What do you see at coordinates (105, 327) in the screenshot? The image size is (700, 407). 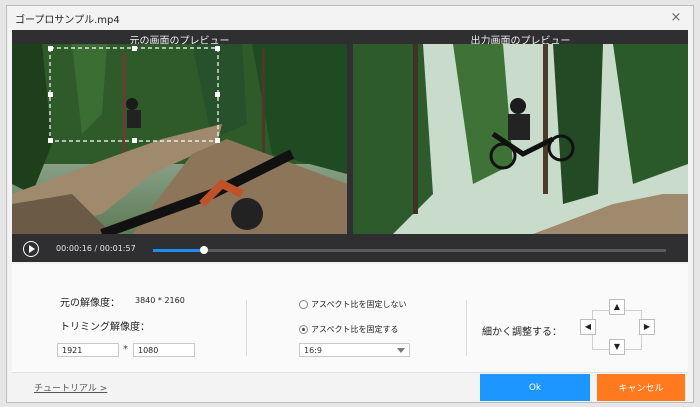 I see `trim-resolution-label: トリミング解像度：` at bounding box center [105, 327].